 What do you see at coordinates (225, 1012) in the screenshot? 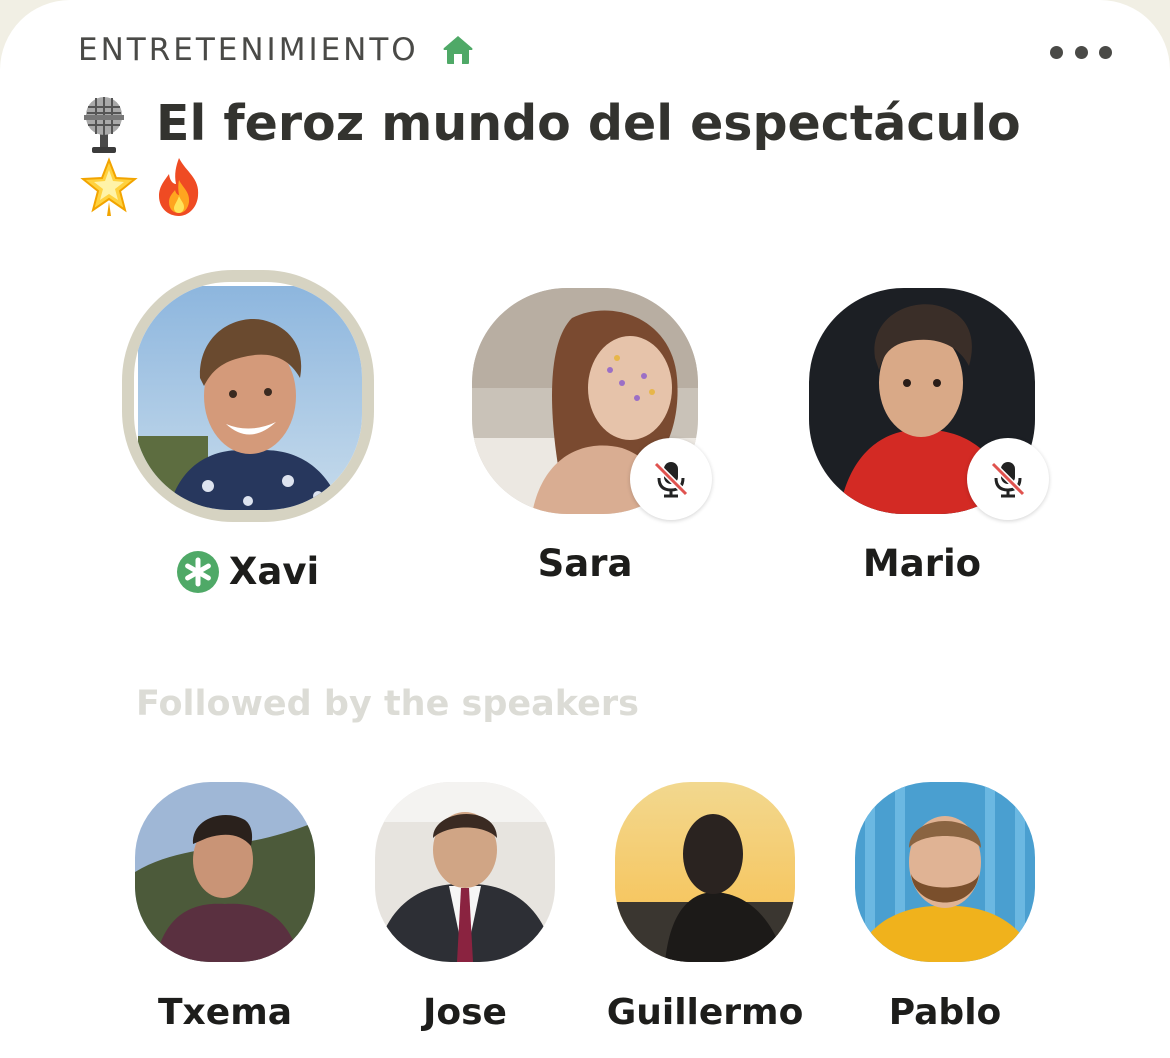
I see `listener-name: Txema` at bounding box center [225, 1012].